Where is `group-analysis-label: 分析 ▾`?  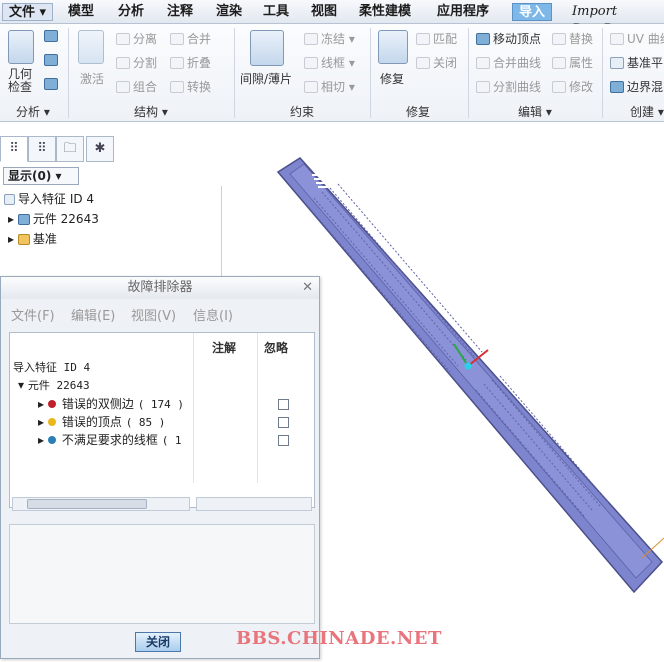
group-analysis-label: 分析 ▾ is located at coordinates (33, 111).